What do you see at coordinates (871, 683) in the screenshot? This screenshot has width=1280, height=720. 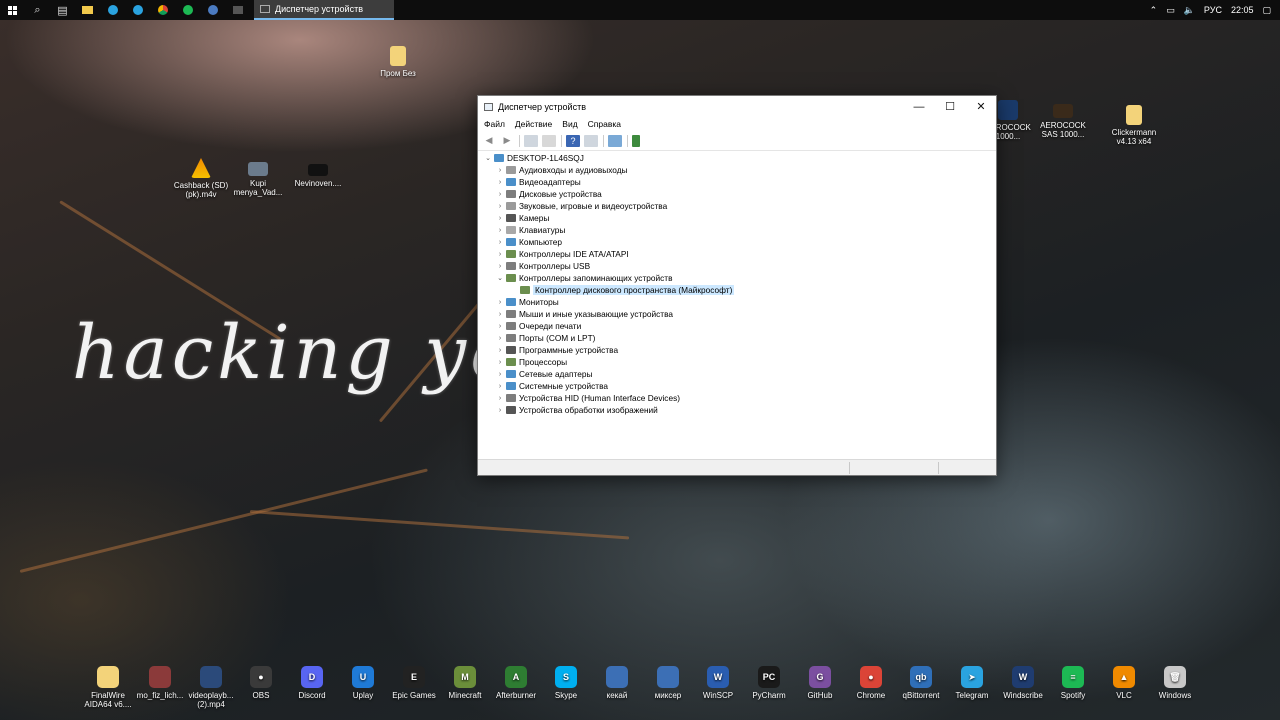 I see `desktop-shortcut: ● Chrome` at bounding box center [871, 683].